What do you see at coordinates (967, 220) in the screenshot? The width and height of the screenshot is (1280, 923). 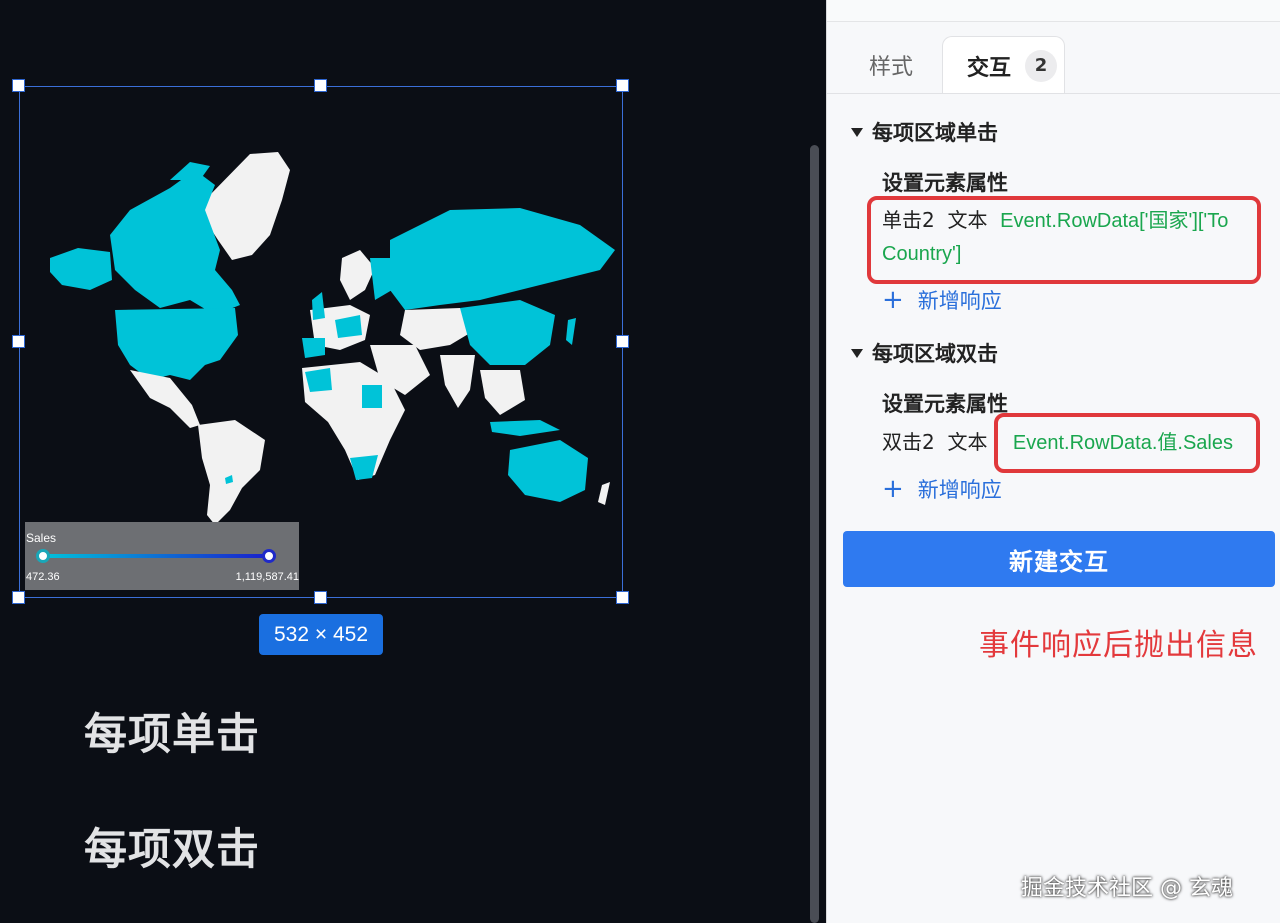 I see `single-click-action-type: 文本` at bounding box center [967, 220].